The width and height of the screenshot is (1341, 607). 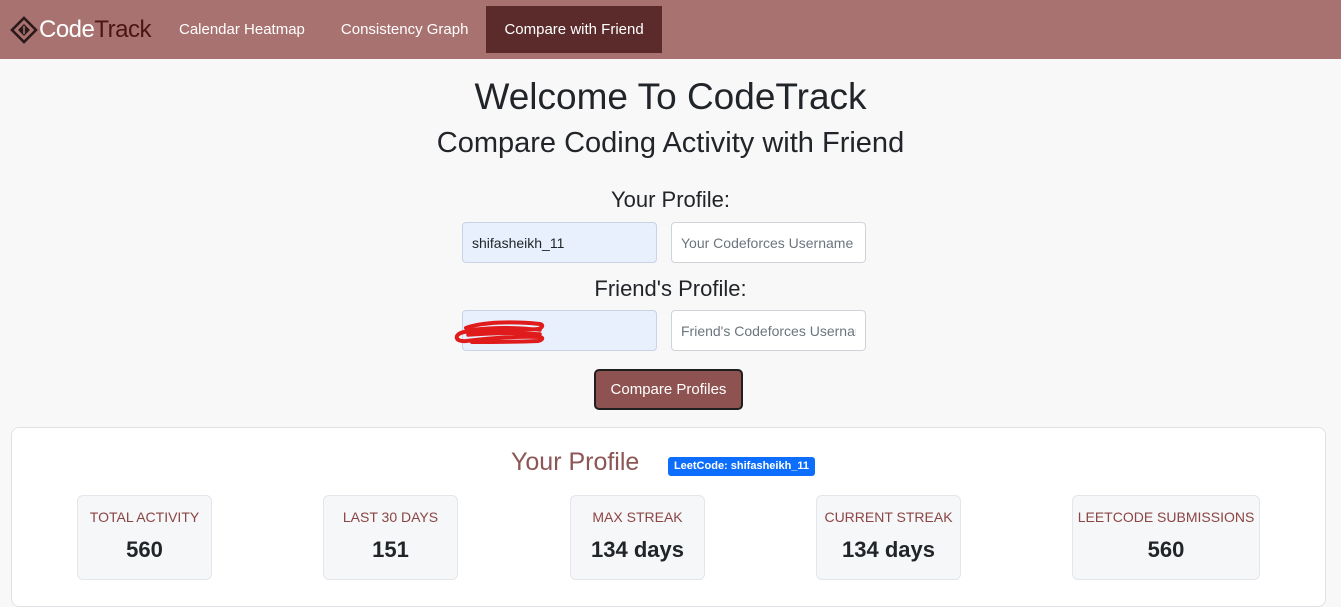 I want to click on brand-logo: Code Track, so click(x=80, y=29).